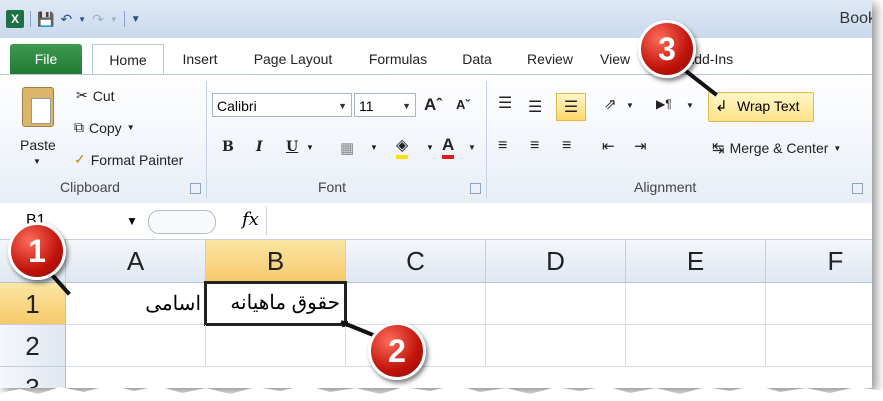 The width and height of the screenshot is (883, 401). Describe the element at coordinates (502, 146) in the screenshot. I see `align-left-icon: ≡` at that location.